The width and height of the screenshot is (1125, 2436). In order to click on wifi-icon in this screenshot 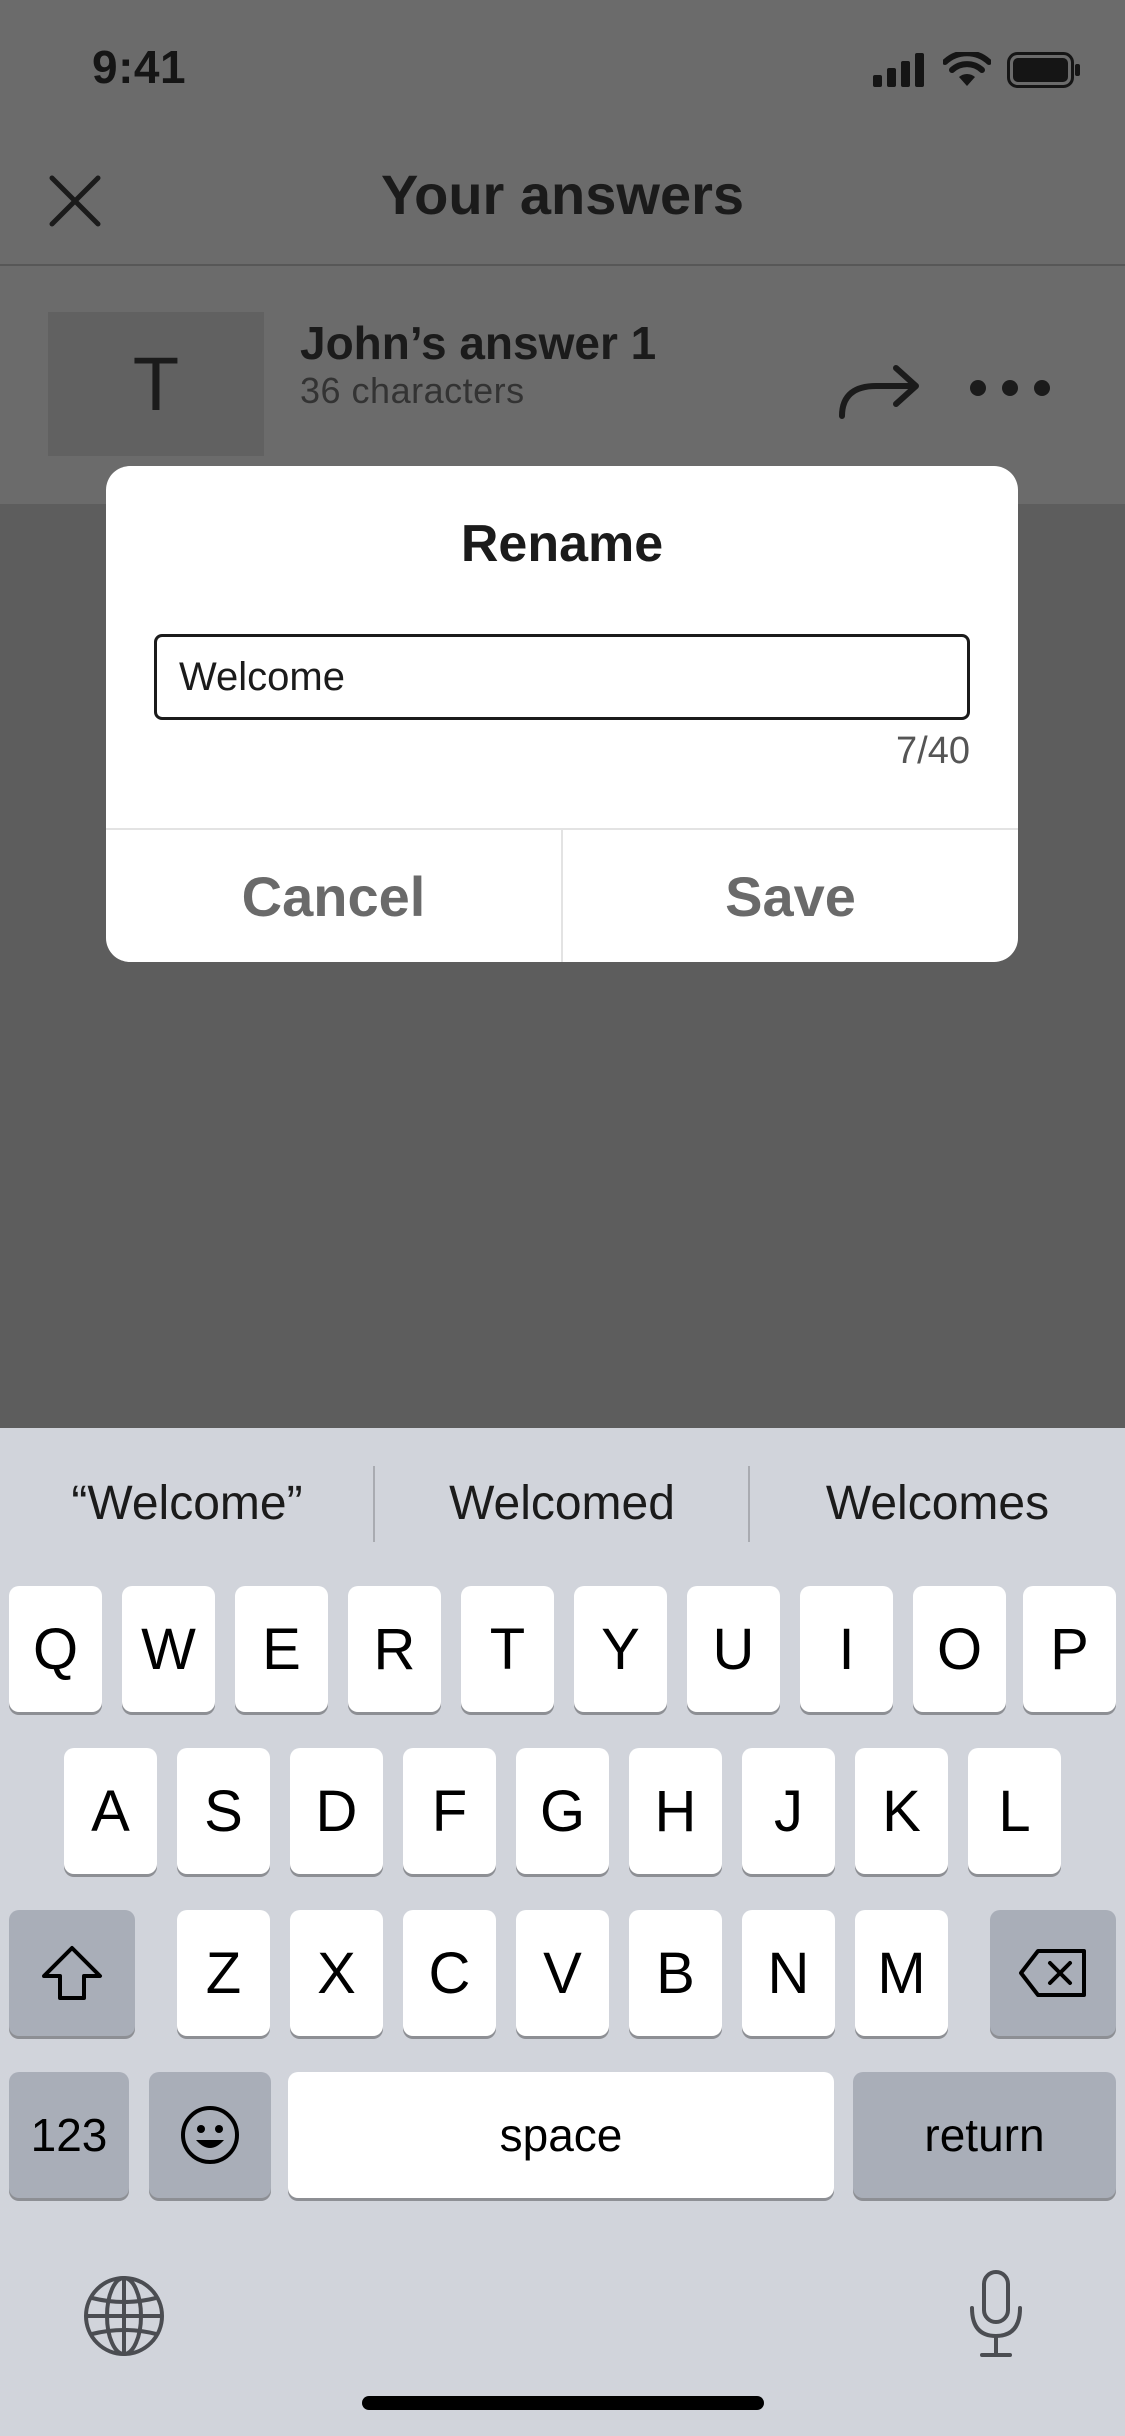, I will do `click(967, 69)`.